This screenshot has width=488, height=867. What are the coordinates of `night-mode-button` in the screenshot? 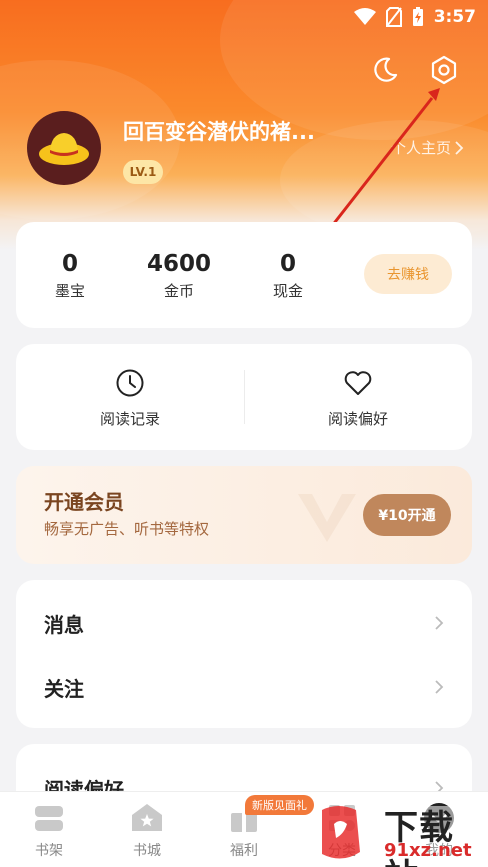 It's located at (385, 70).